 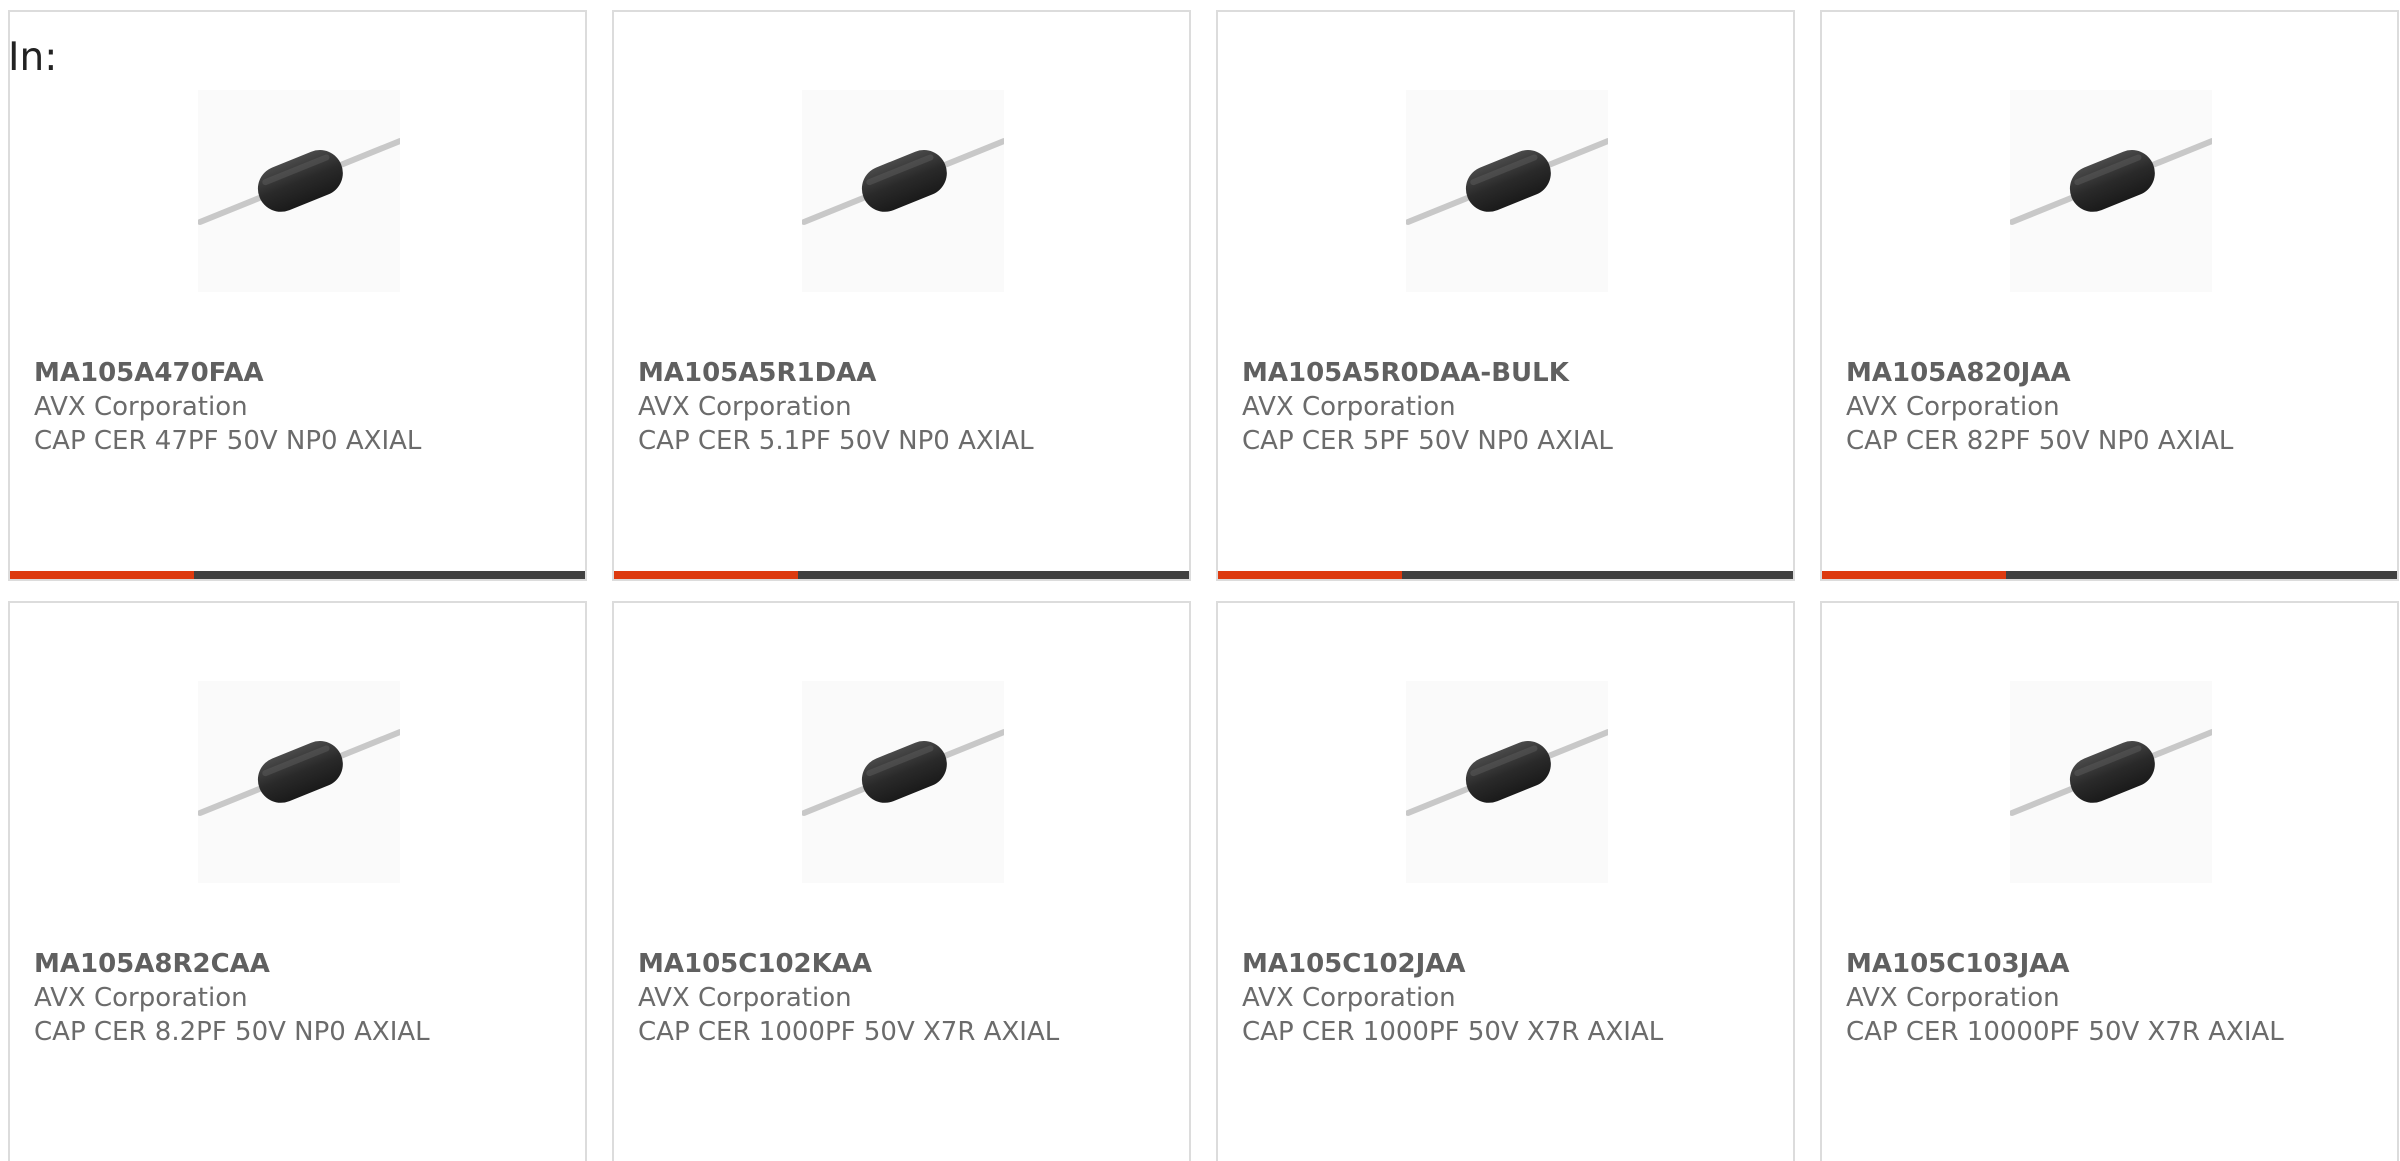 What do you see at coordinates (33, 57) in the screenshot?
I see `filter-in-label: In:` at bounding box center [33, 57].